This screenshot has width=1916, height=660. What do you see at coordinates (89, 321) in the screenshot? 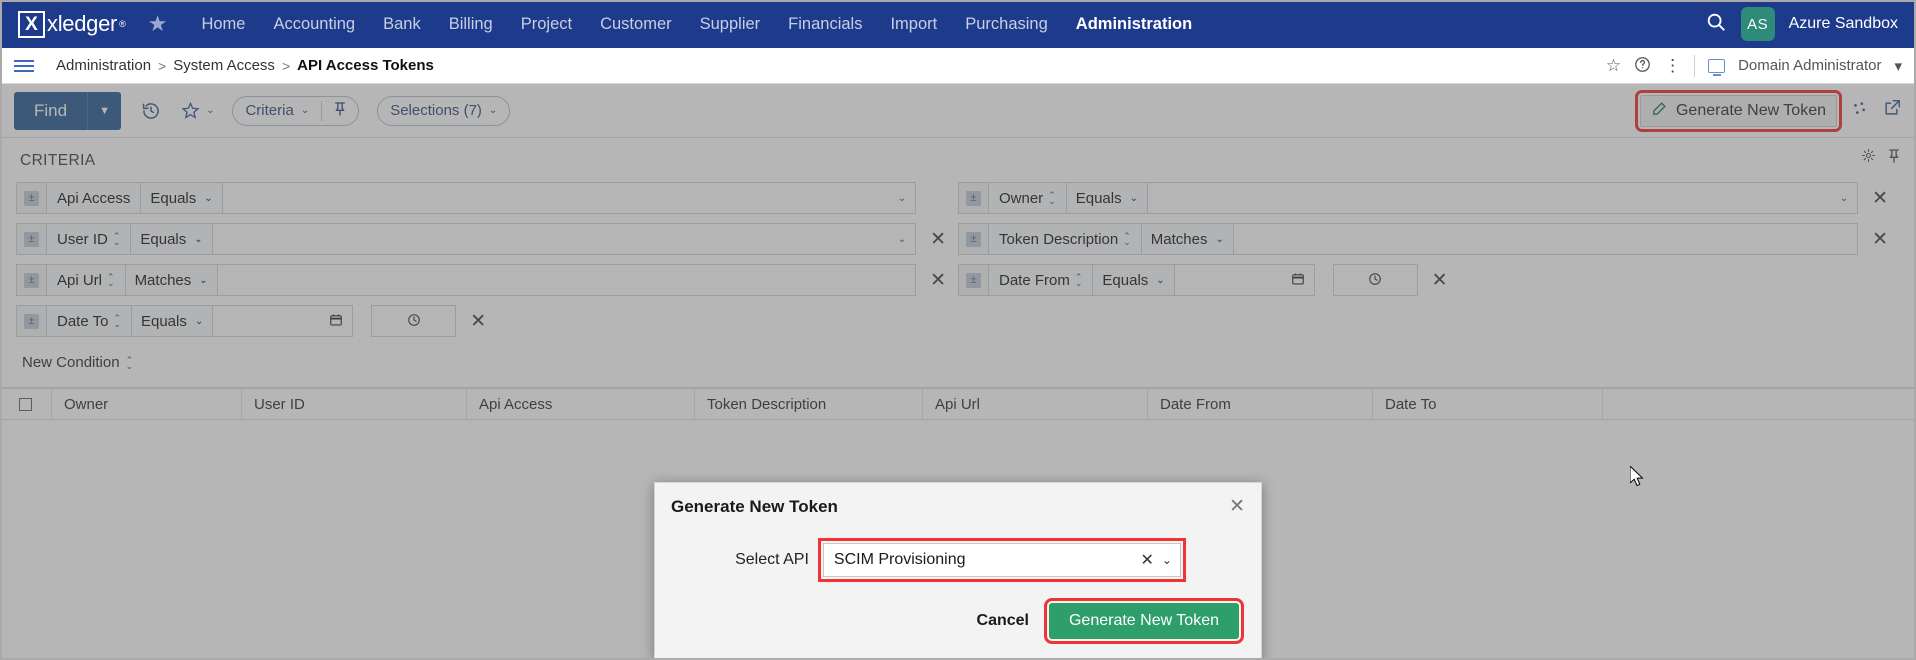
I see `criteria-field-label: Date To ⌃ ⌄` at bounding box center [89, 321].